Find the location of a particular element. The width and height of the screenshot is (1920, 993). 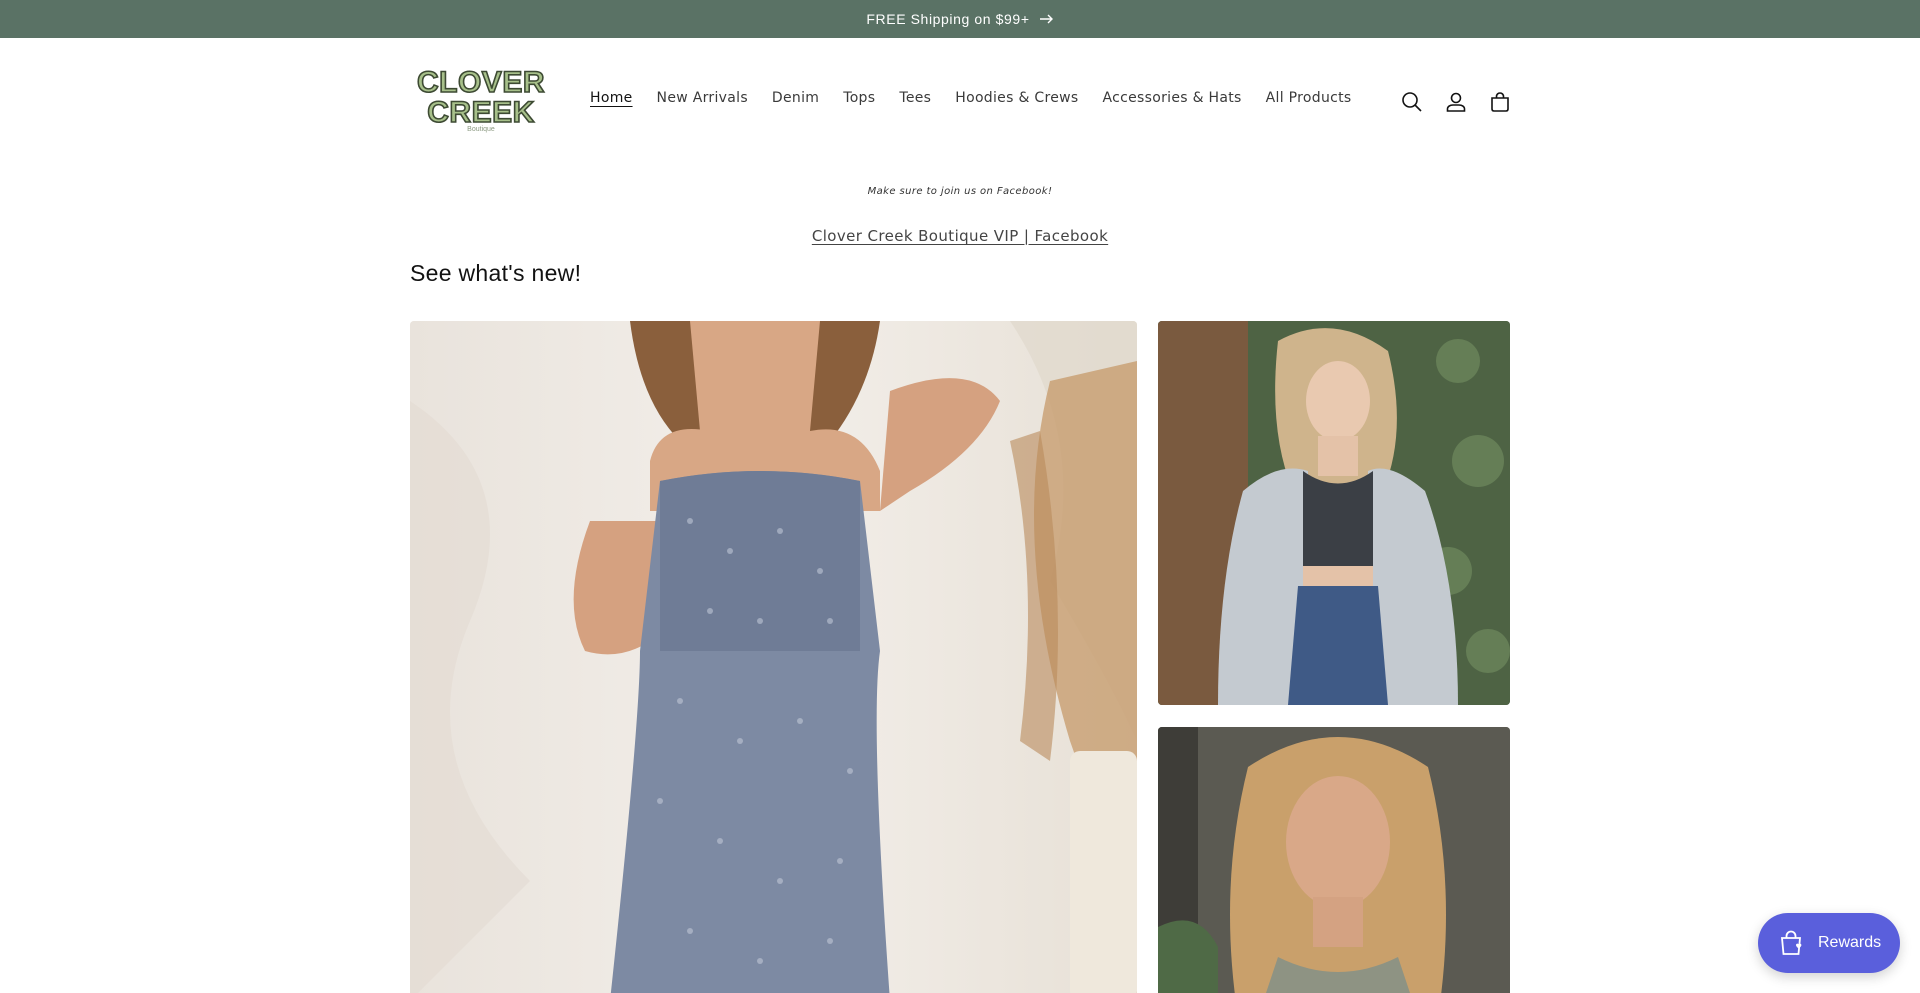

facebook-link: Clover Creek Boutique VIP | Facebook is located at coordinates (960, 236).